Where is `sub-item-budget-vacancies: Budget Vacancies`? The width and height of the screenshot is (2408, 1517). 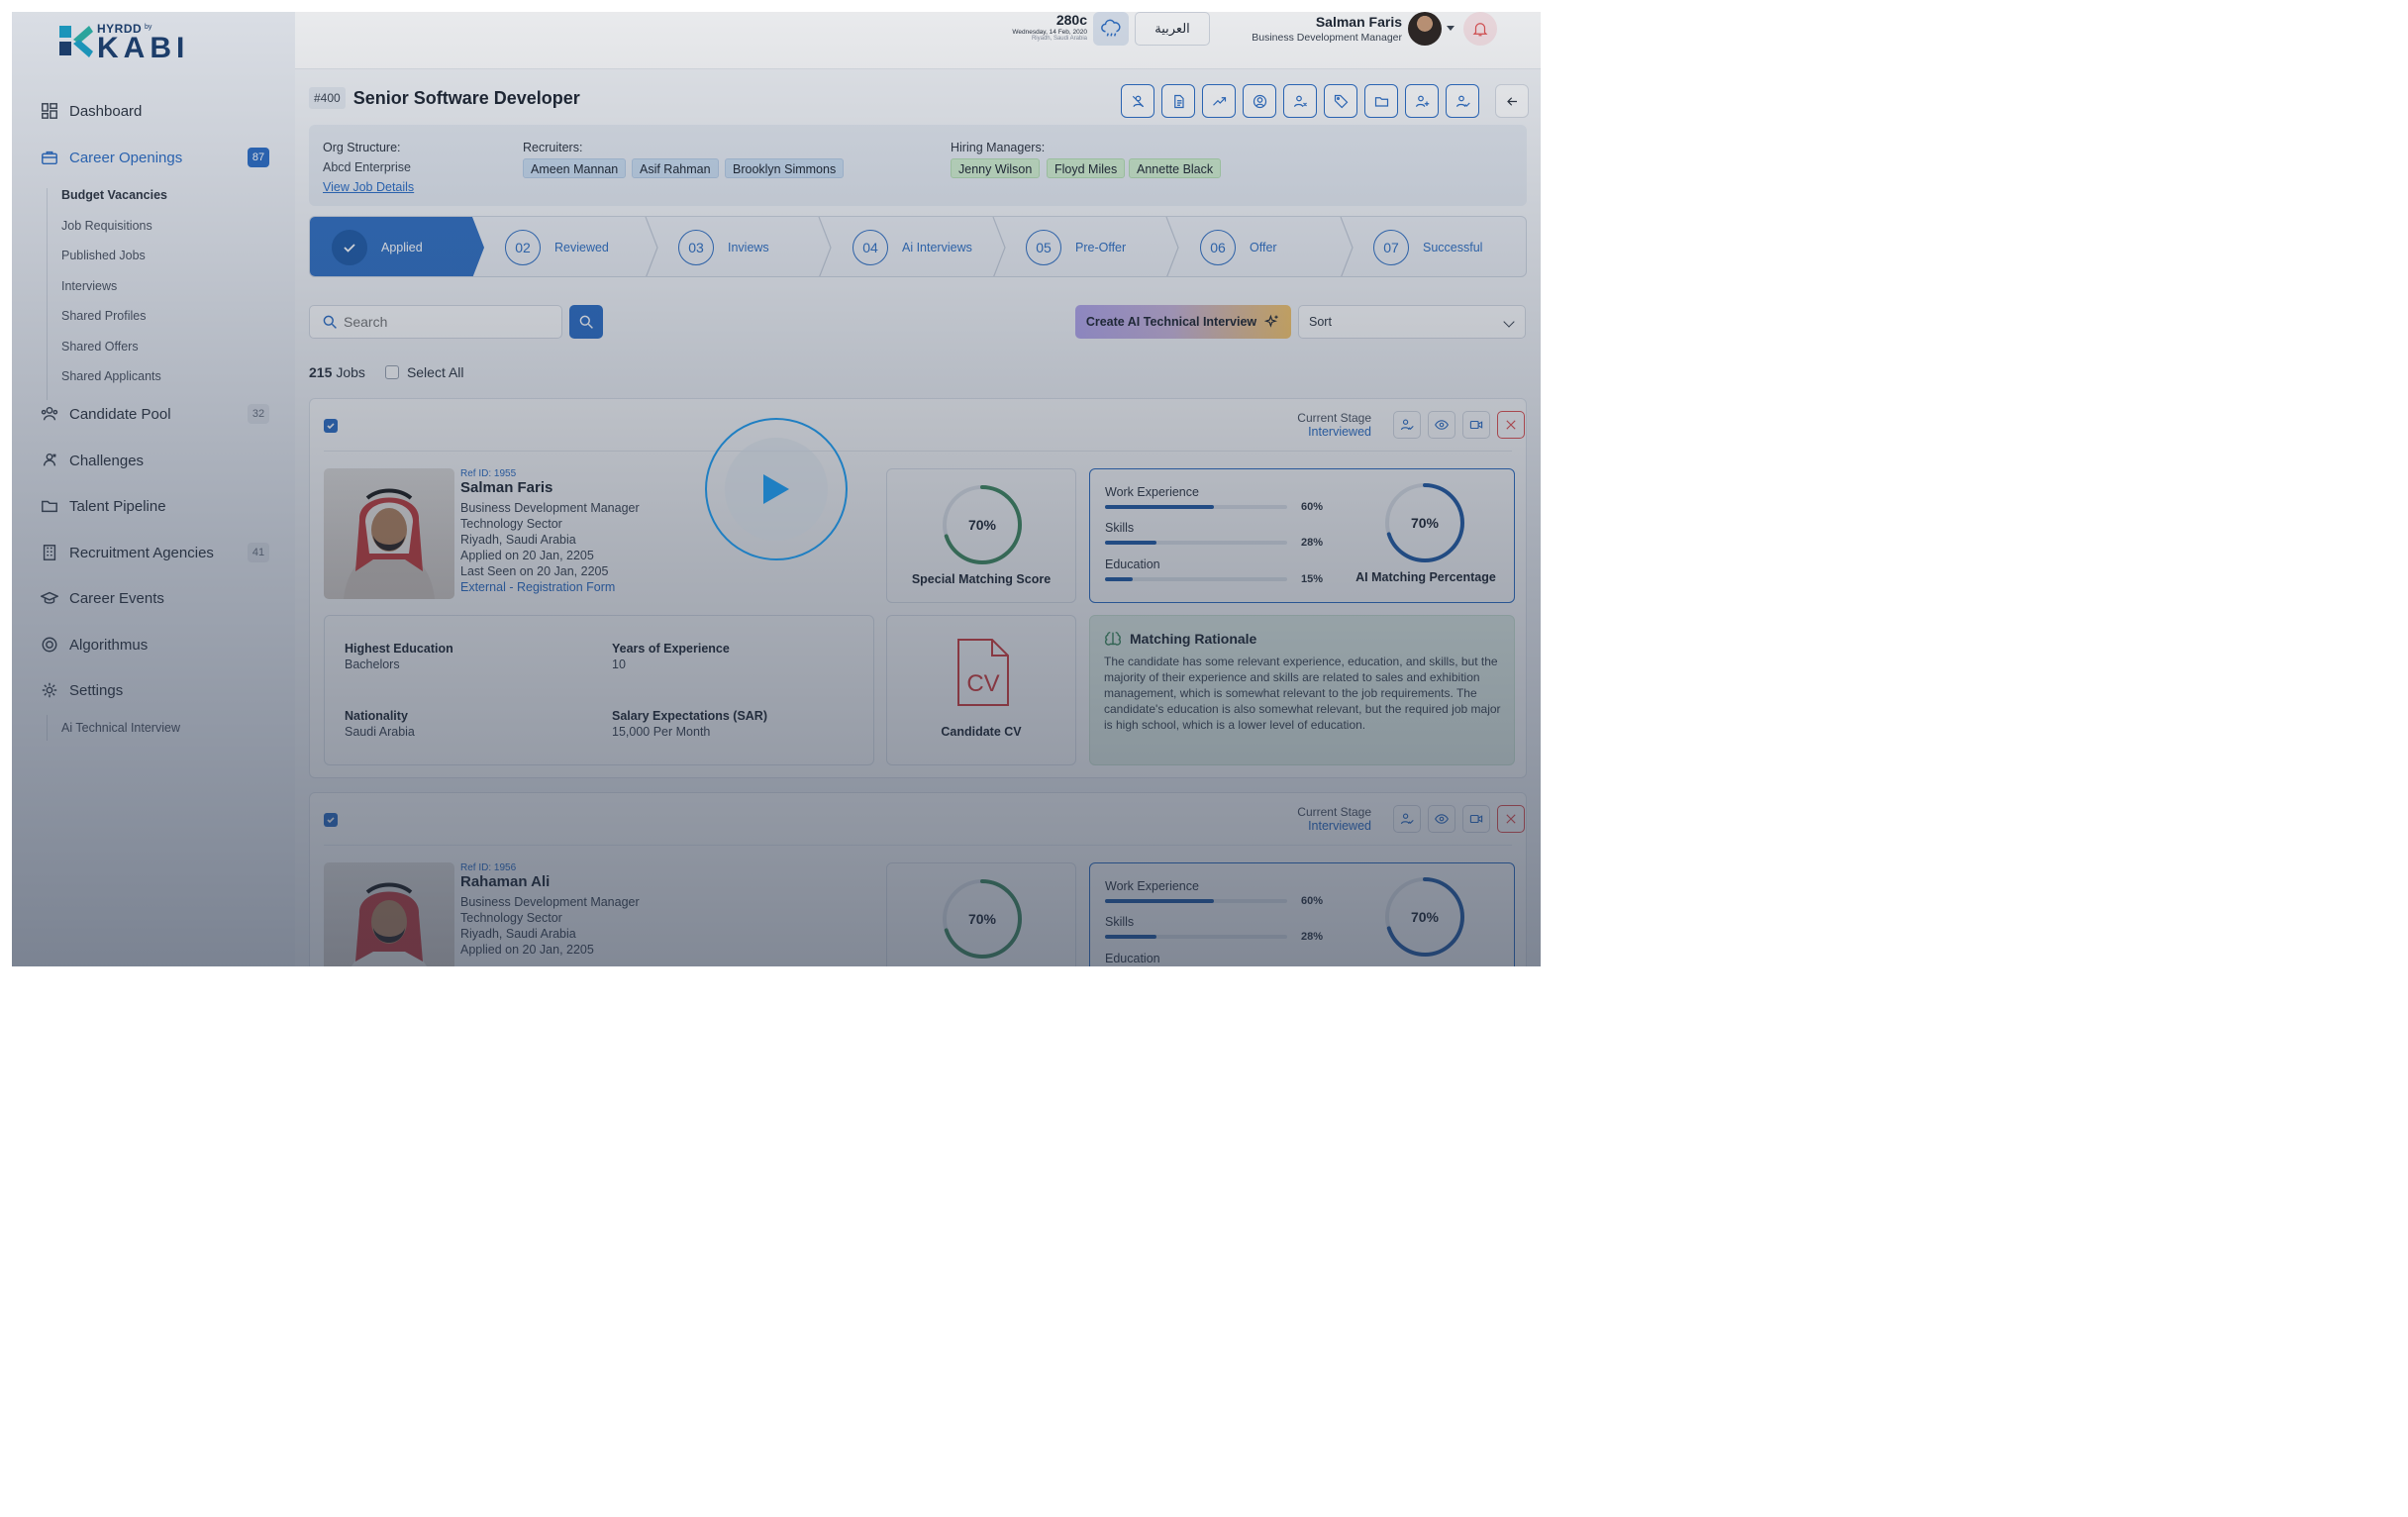 sub-item-budget-vacancies: Budget Vacancies is located at coordinates (114, 203).